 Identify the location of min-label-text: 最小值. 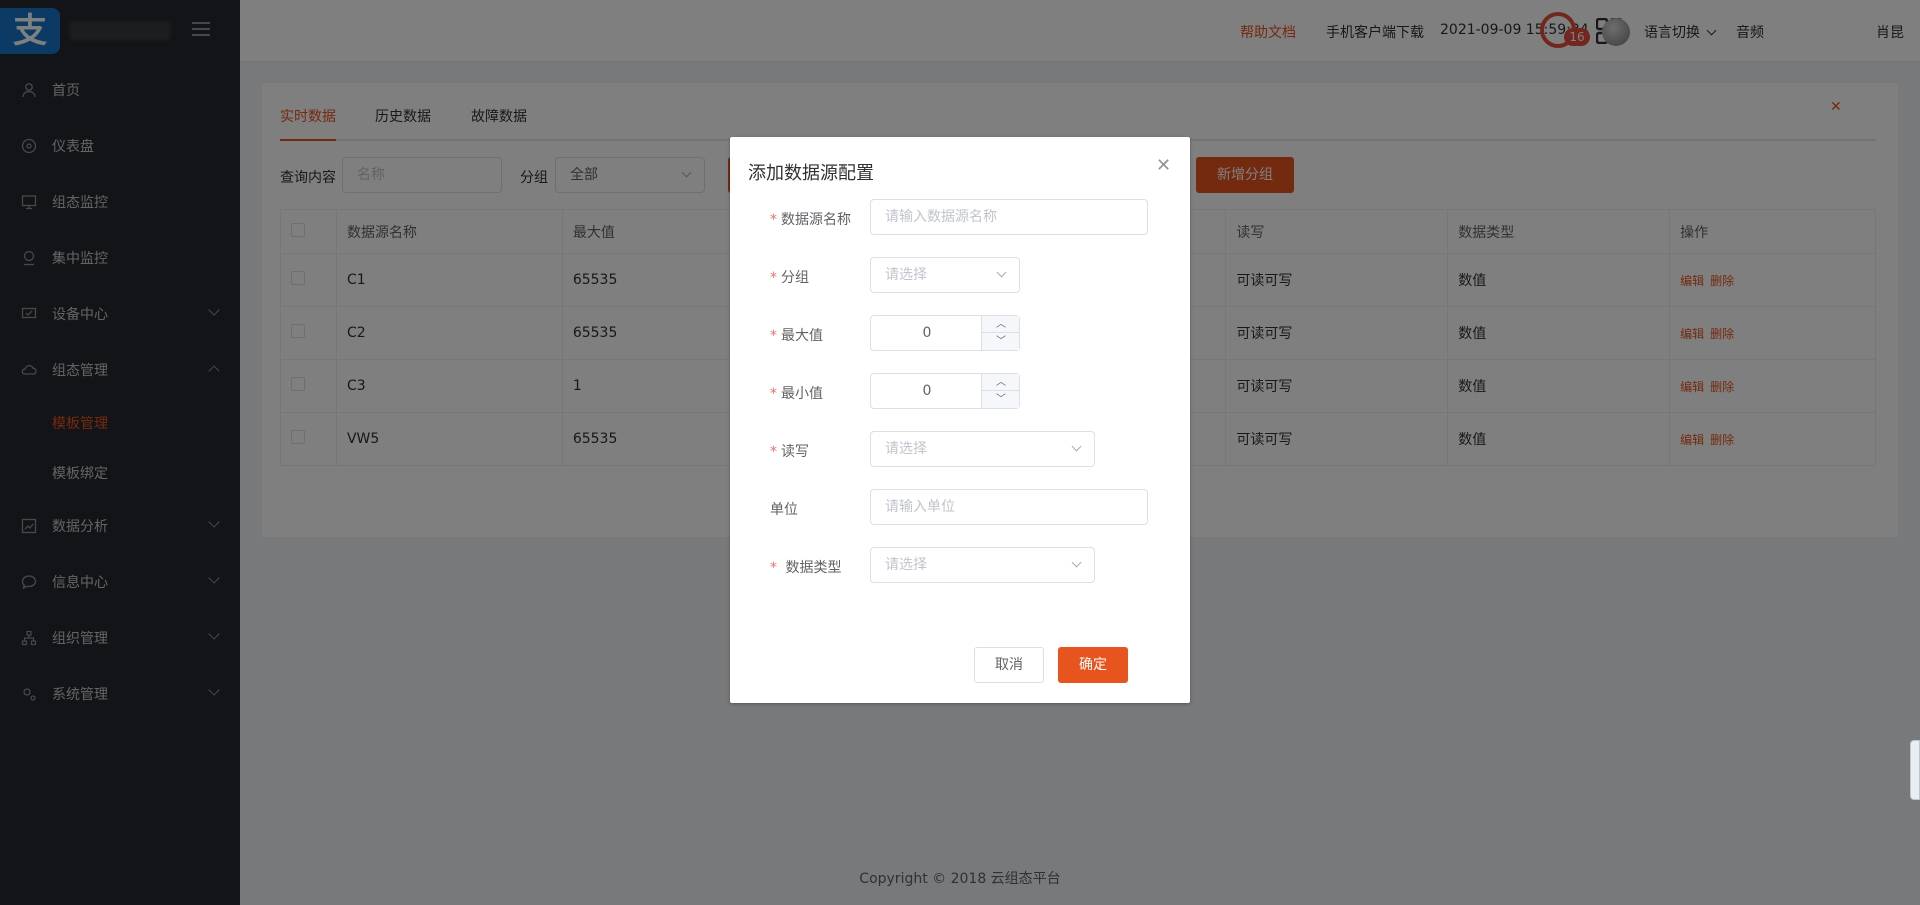
(802, 394).